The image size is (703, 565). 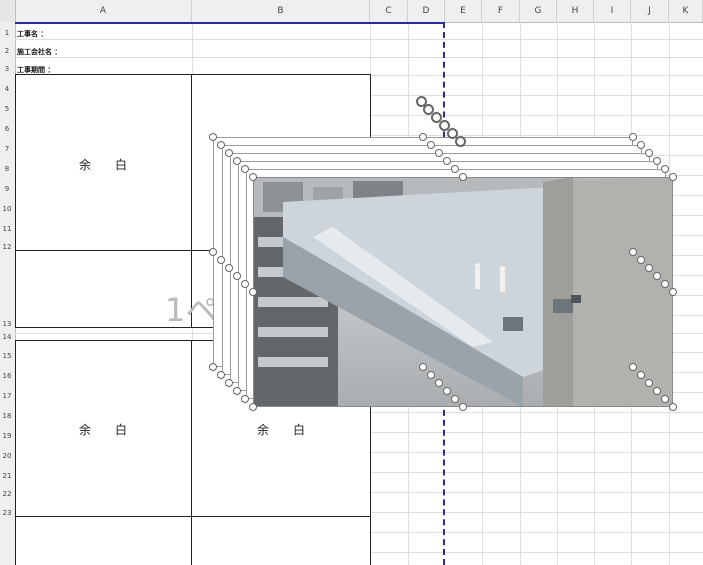 What do you see at coordinates (7, 337) in the screenshot?
I see `row-header-14: 14` at bounding box center [7, 337].